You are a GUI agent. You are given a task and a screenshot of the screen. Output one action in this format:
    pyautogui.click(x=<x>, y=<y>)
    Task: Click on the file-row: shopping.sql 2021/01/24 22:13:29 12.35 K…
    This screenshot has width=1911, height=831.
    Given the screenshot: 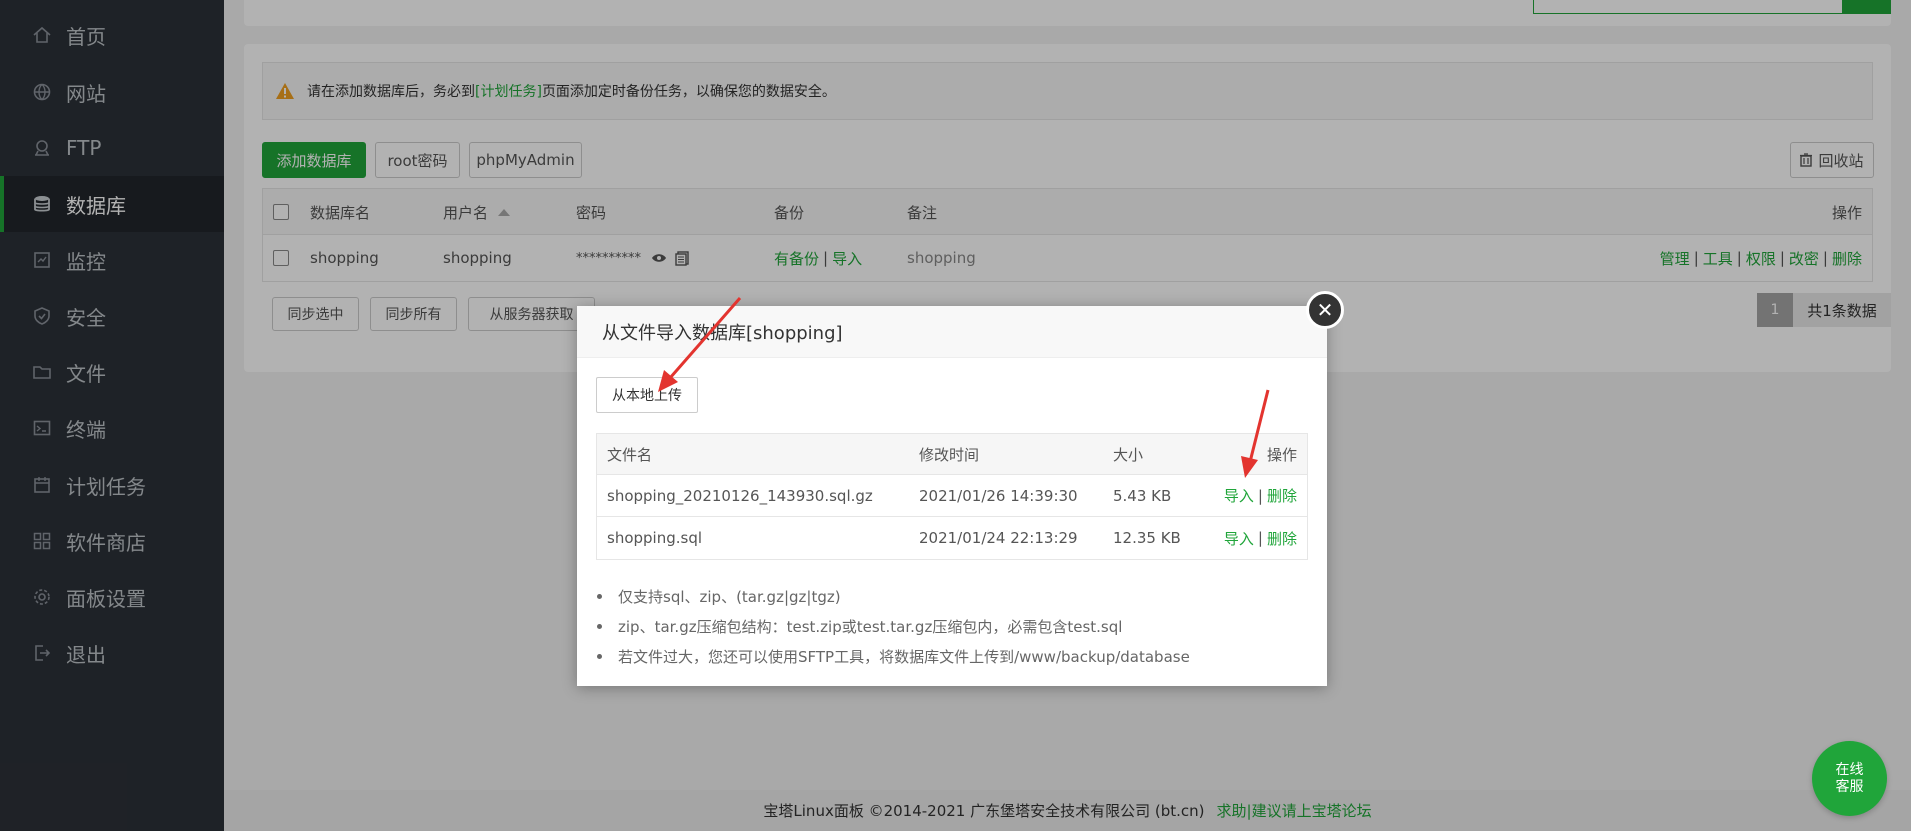 What is the action you would take?
    pyautogui.click(x=952, y=538)
    